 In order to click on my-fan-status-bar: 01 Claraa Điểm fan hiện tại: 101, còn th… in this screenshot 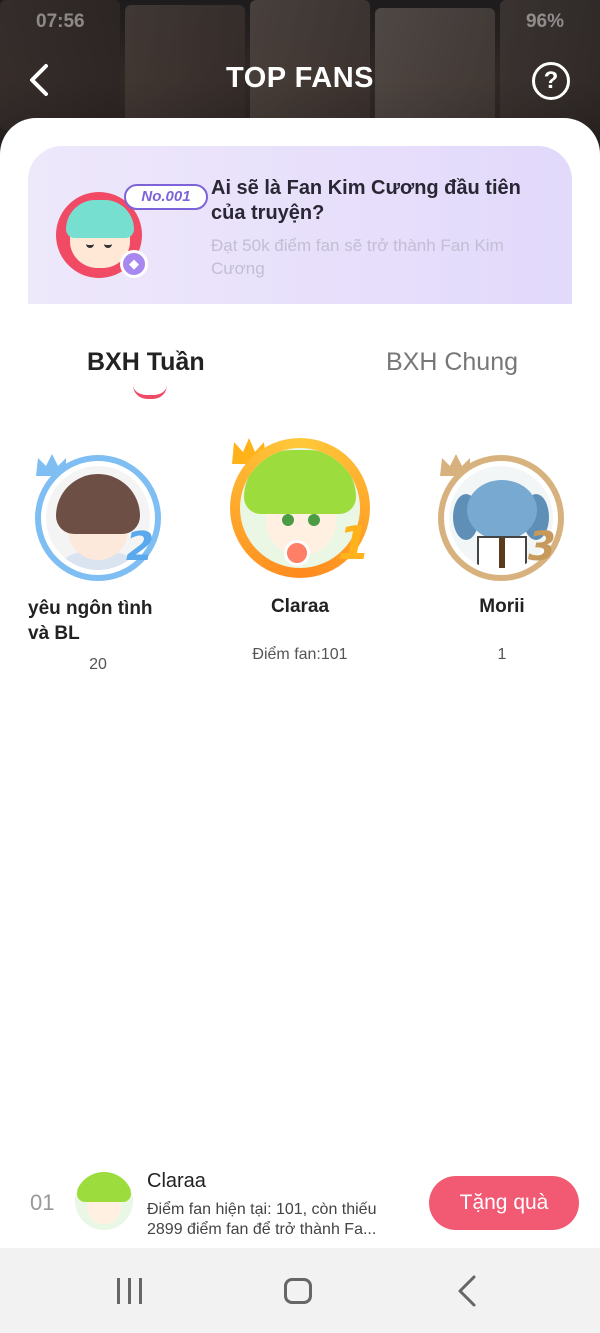, I will do `click(300, 1204)`.